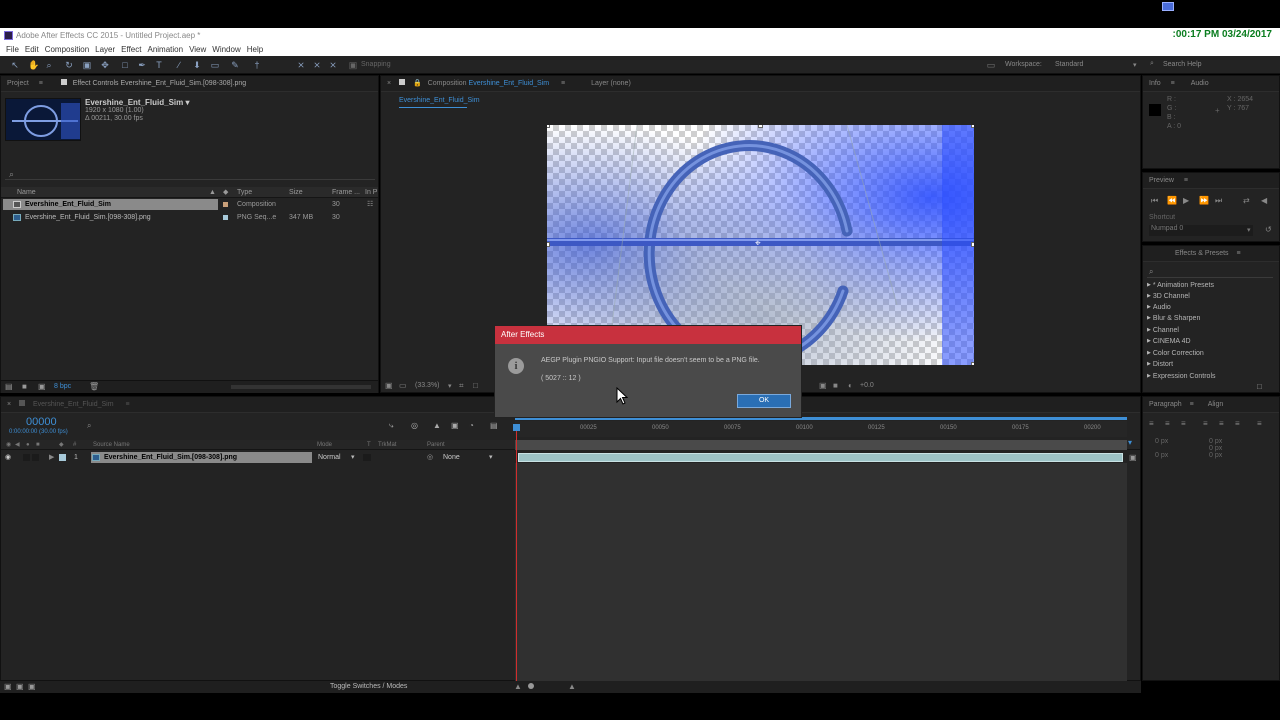 This screenshot has height=720, width=1280. I want to click on brush-tool-icon: ∕, so click(179, 65).